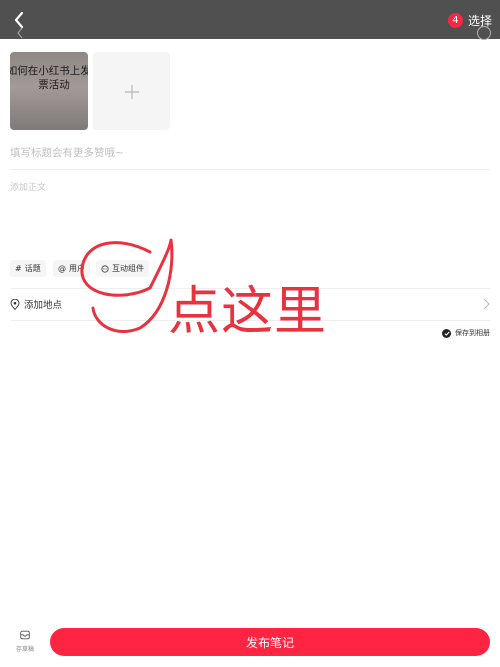 The width and height of the screenshot is (500, 667). Describe the element at coordinates (270, 642) in the screenshot. I see `publish-note-button: 发布笔记` at that location.